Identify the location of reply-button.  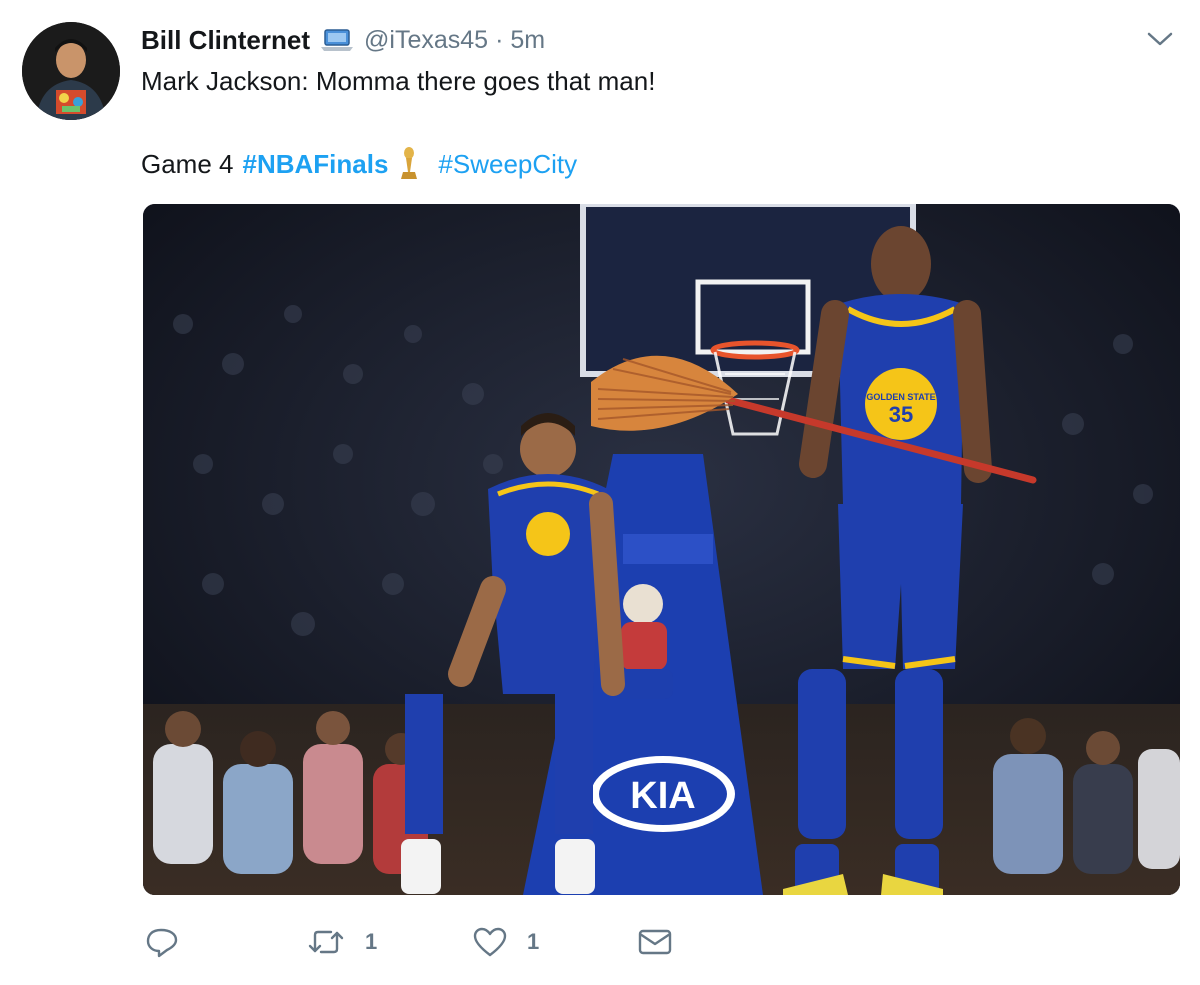
(162, 942).